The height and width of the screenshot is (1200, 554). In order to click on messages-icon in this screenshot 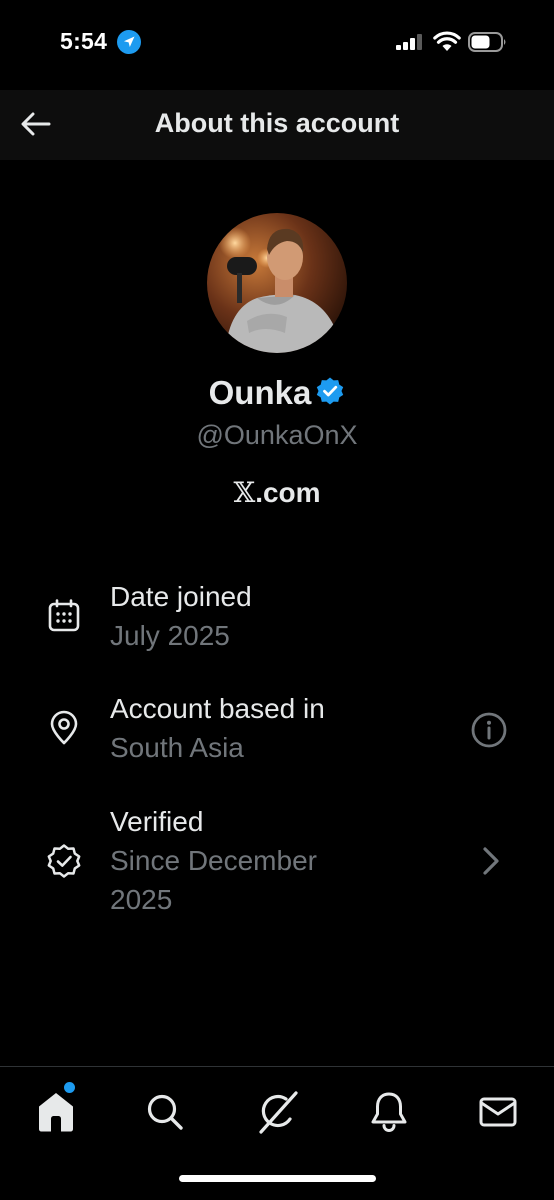, I will do `click(498, 1112)`.